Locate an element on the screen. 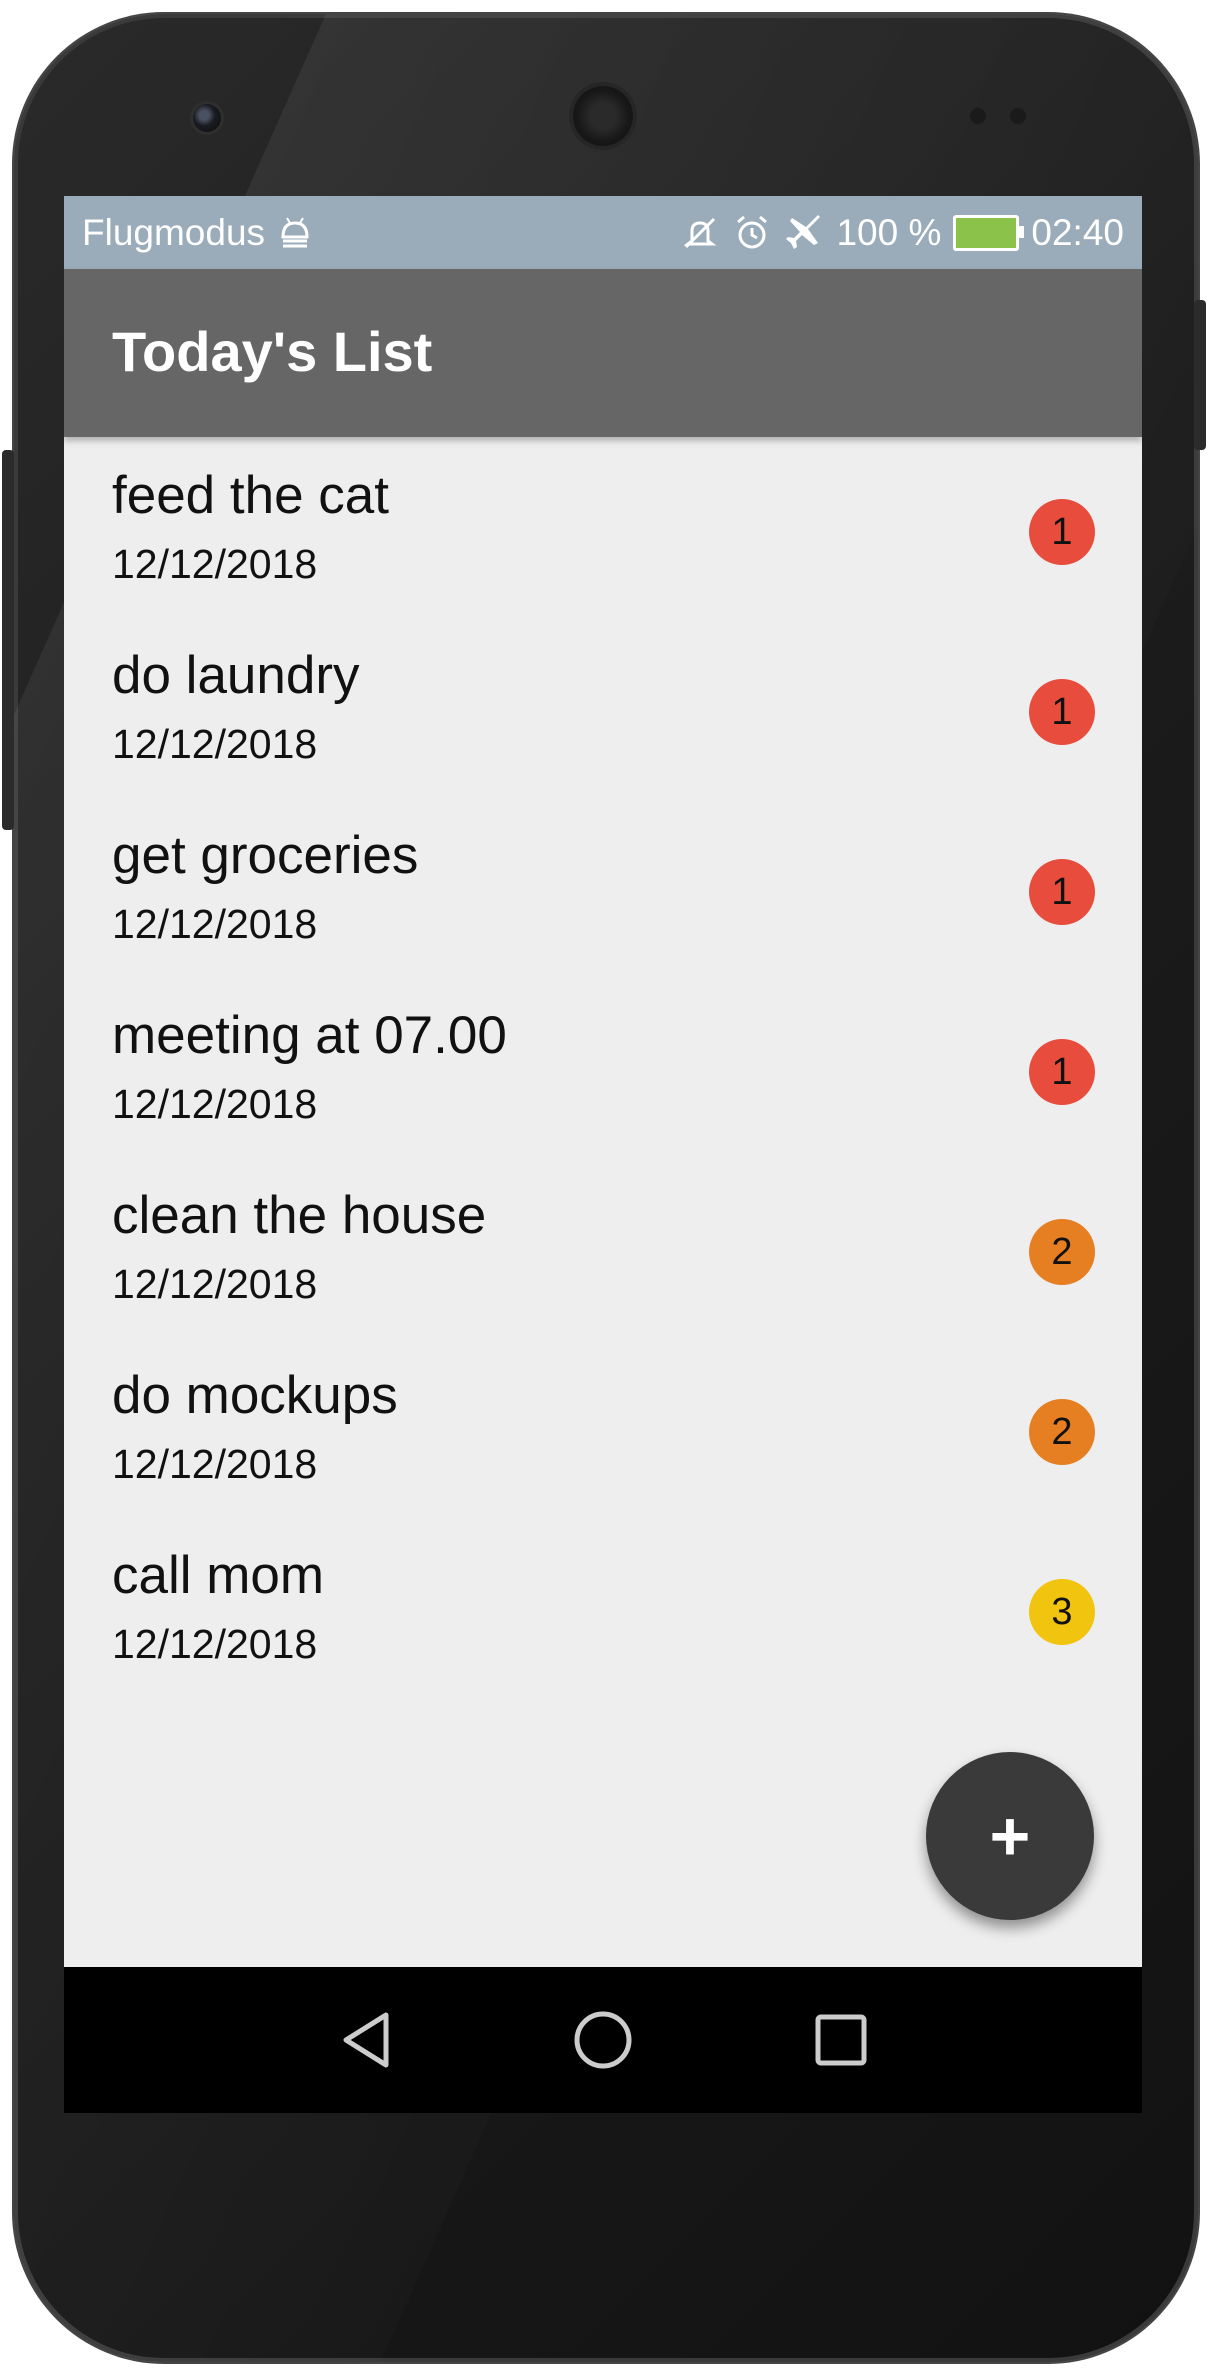  proximity-sensor is located at coordinates (978, 116).